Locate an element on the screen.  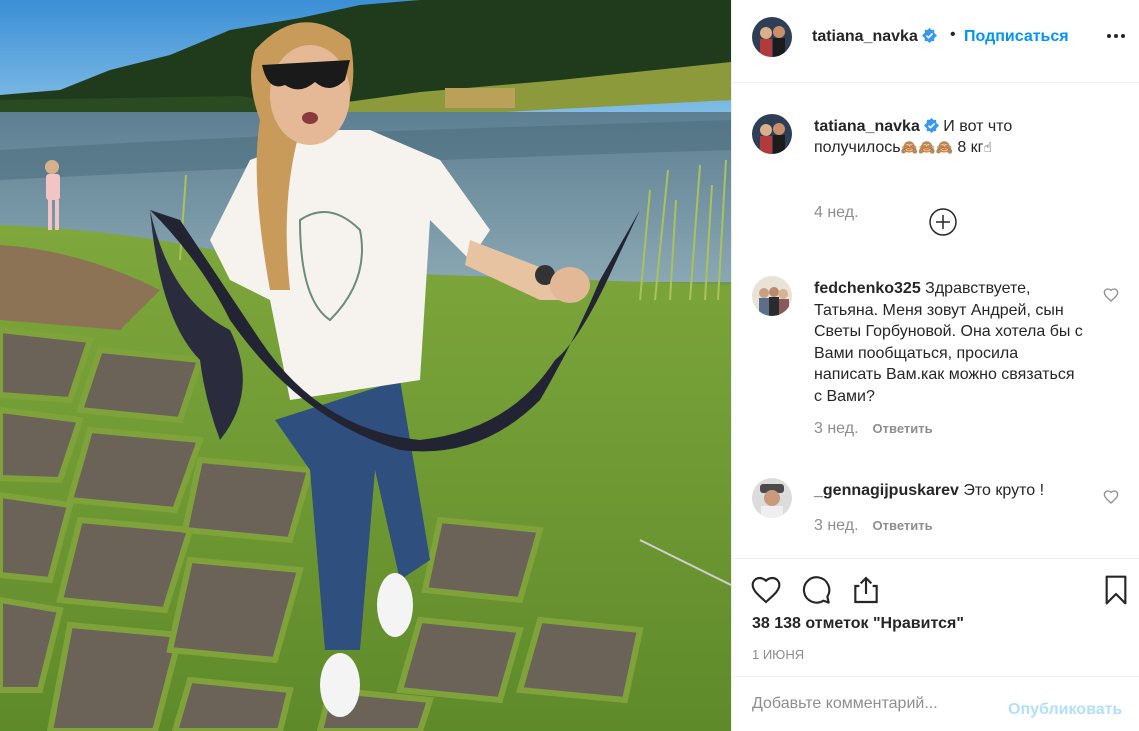
post-actions: 38 138 отметок "Нравится" 1 ИЮНЯ is located at coordinates (935, 617).